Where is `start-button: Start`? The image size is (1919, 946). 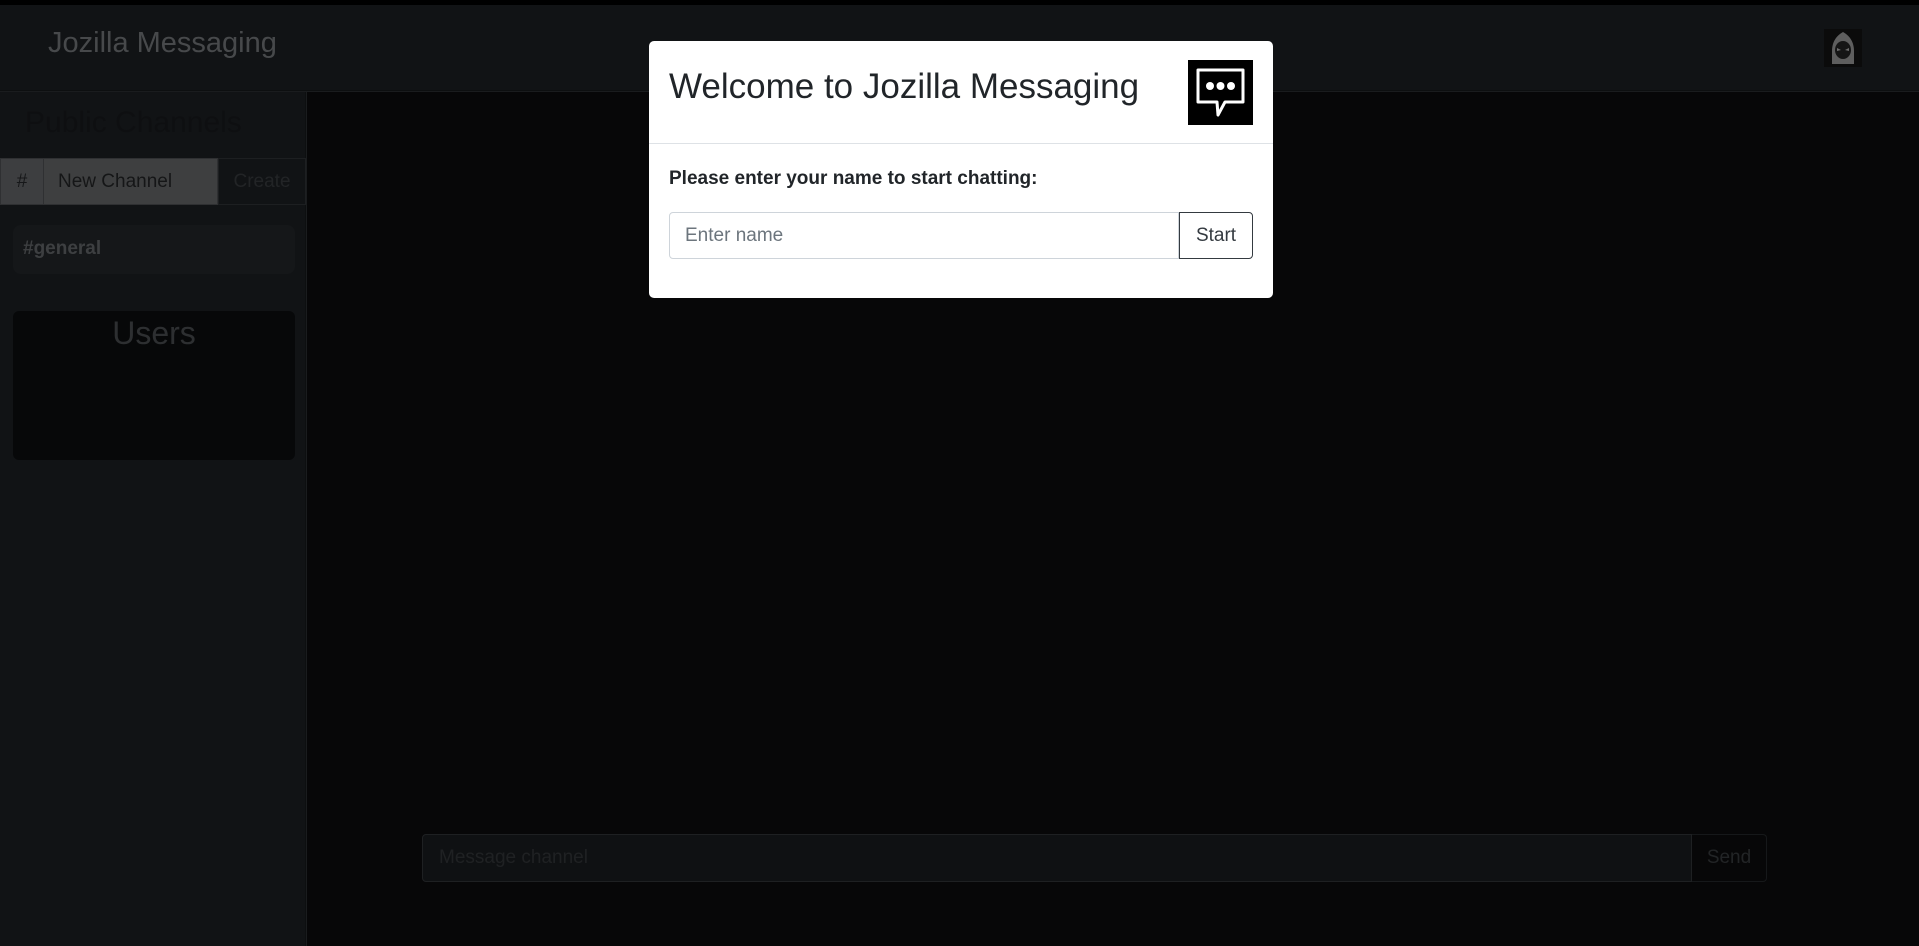
start-button: Start is located at coordinates (1216, 235).